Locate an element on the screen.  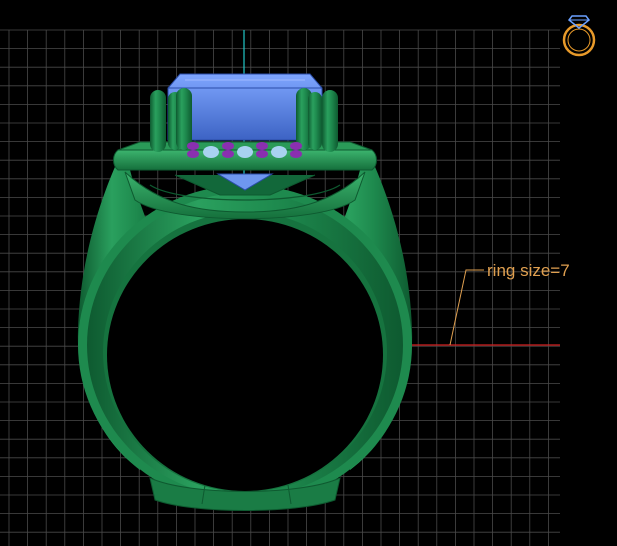
ring-size-label: ring size=7 is located at coordinates (528, 270).